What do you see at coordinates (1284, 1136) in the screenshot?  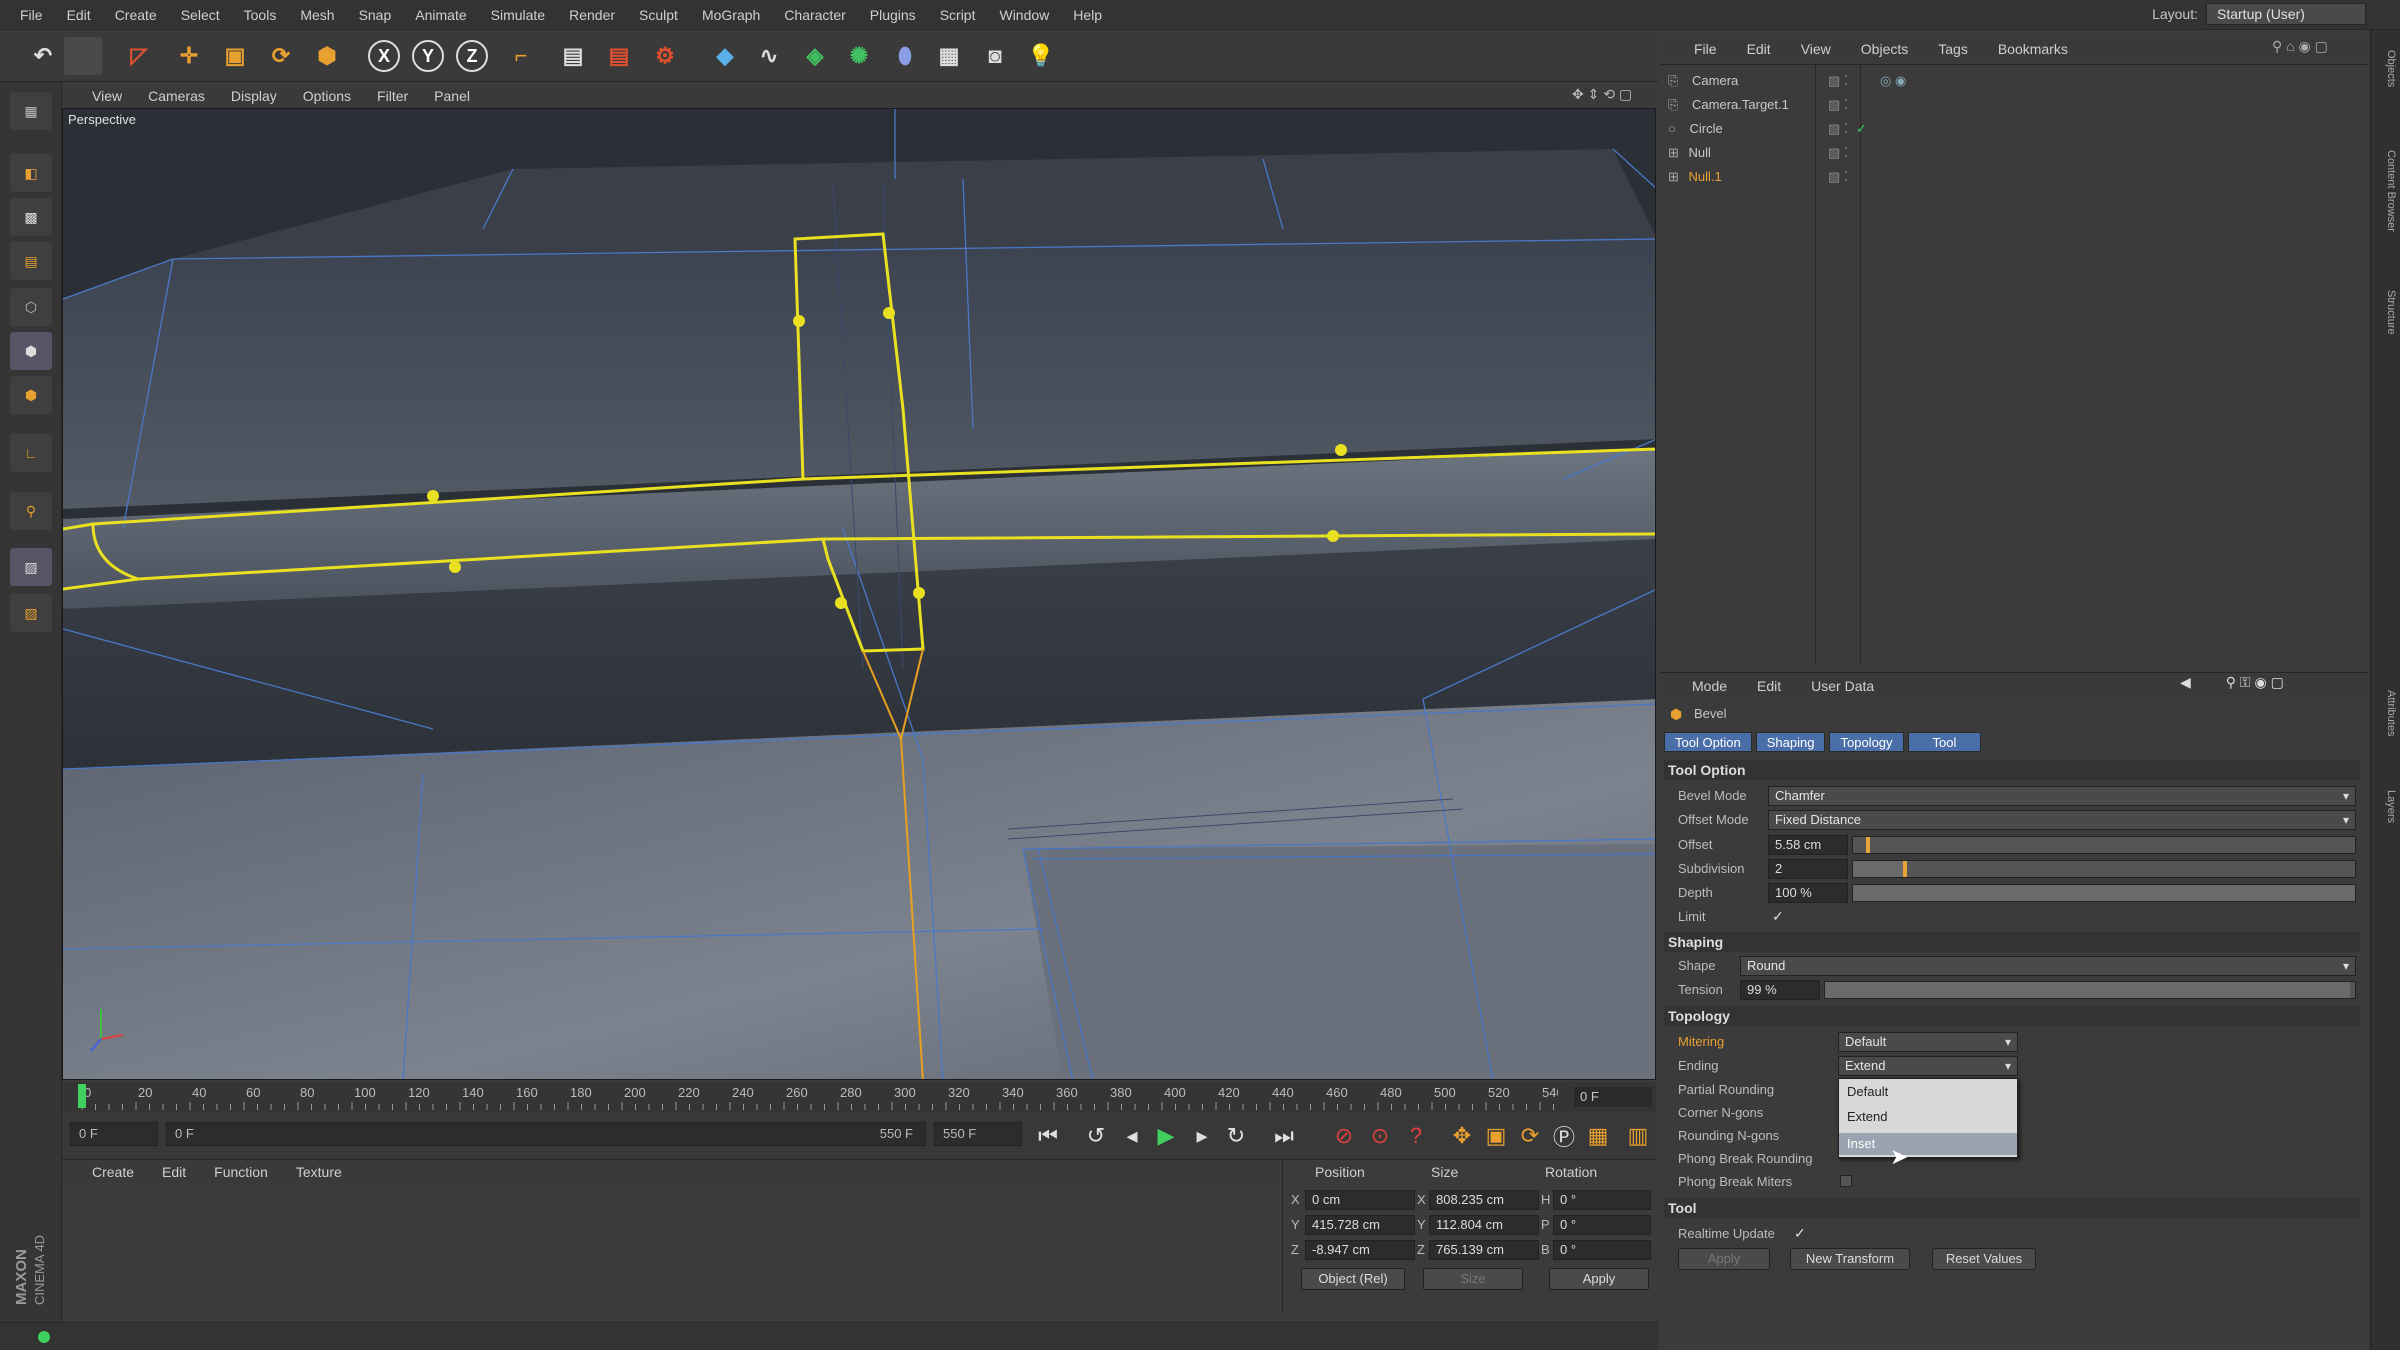 I see `go-to-end-icon: ⏭` at bounding box center [1284, 1136].